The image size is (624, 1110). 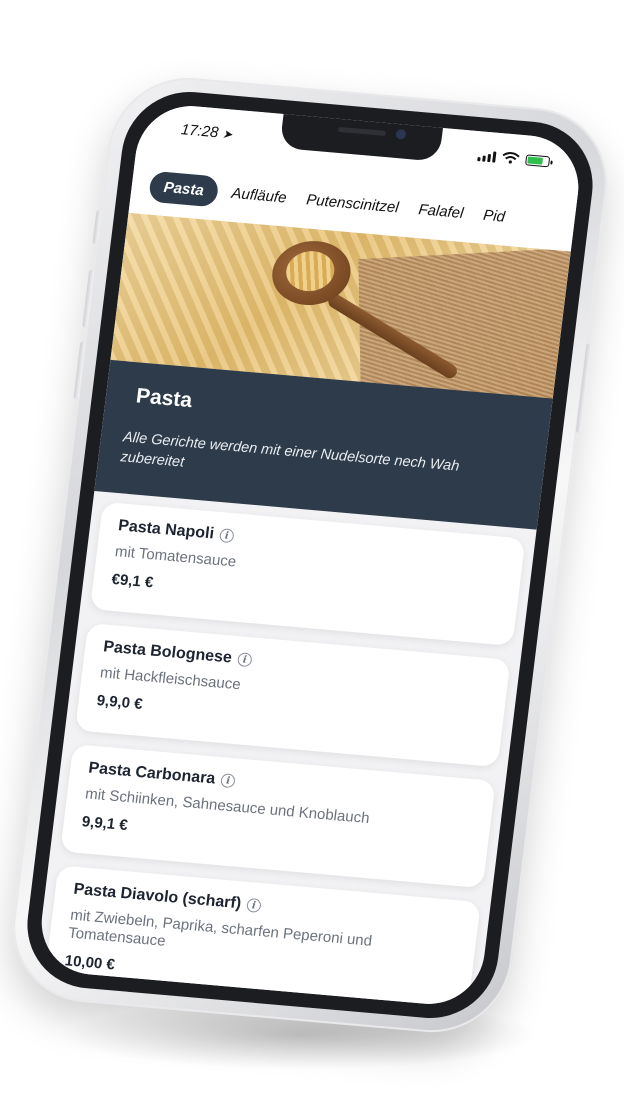 I want to click on menu-item-name: Pasta Bolognese, so click(x=167, y=652).